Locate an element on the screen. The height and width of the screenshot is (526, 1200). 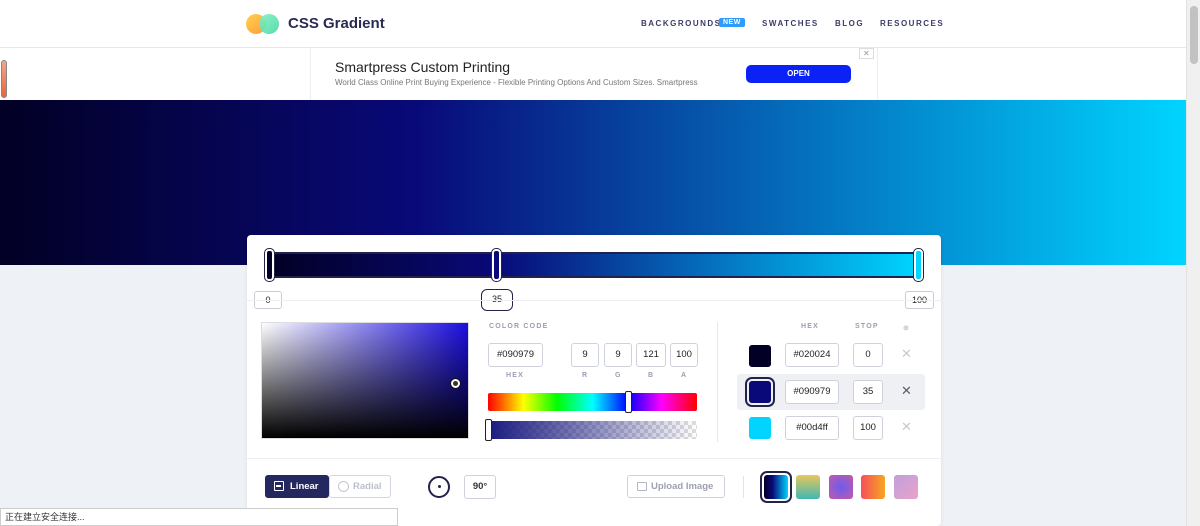
nav-backgrounds: BACKGROUNDS is located at coordinates (681, 23).